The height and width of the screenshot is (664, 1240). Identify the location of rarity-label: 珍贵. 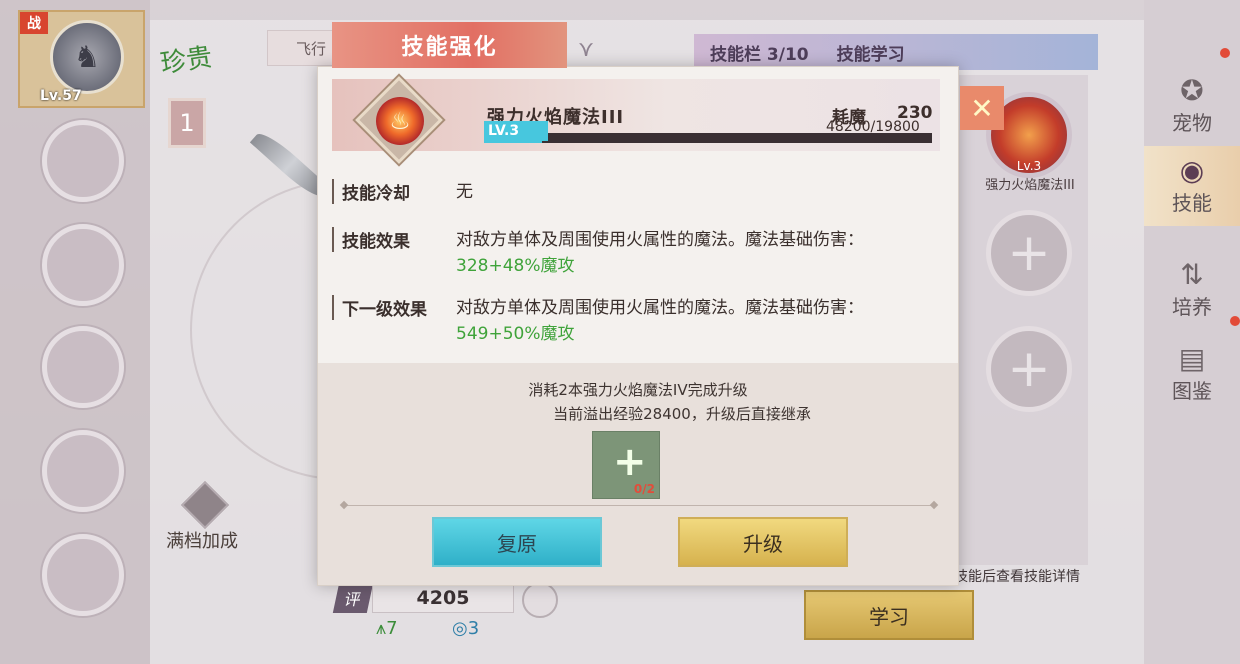
(186, 61).